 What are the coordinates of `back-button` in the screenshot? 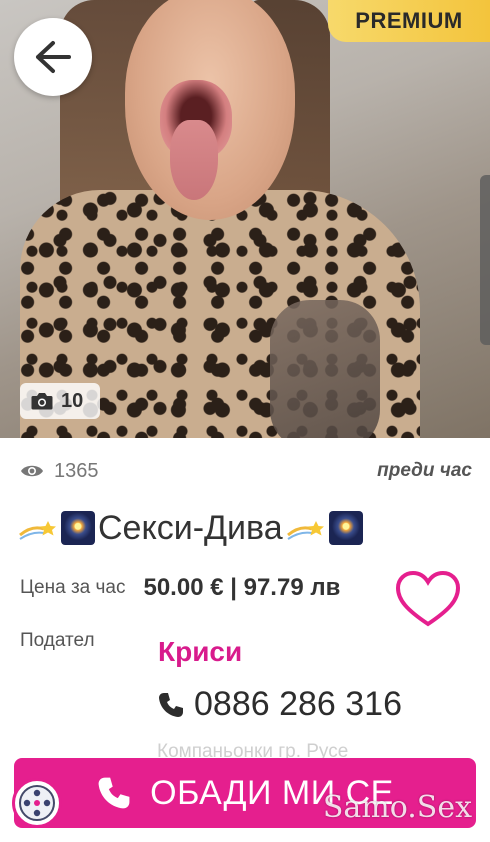 It's located at (53, 57).